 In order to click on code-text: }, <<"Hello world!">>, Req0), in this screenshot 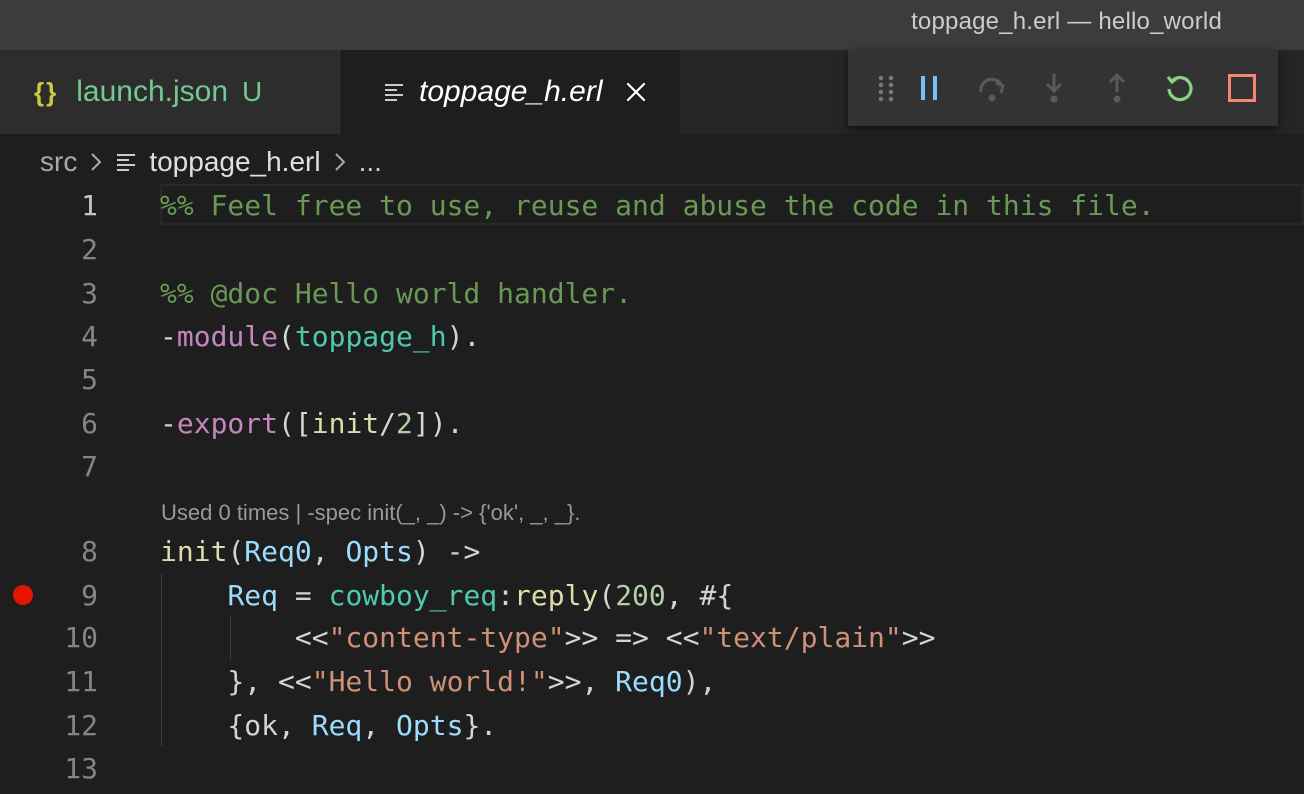, I will do `click(438, 681)`.